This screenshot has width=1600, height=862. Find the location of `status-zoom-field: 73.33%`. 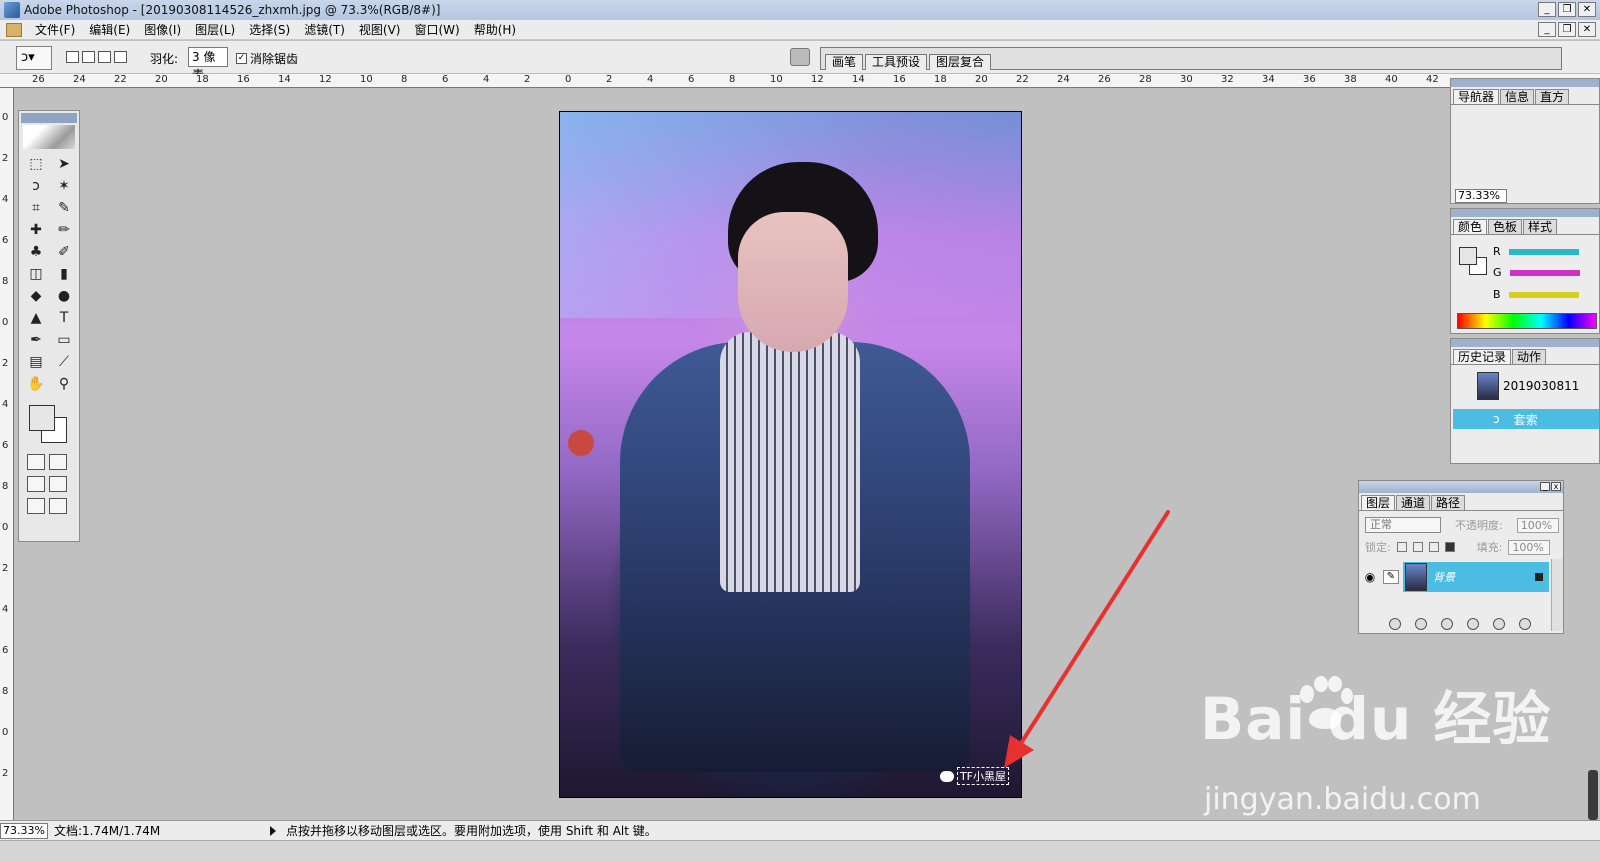

status-zoom-field: 73.33% is located at coordinates (24, 830).